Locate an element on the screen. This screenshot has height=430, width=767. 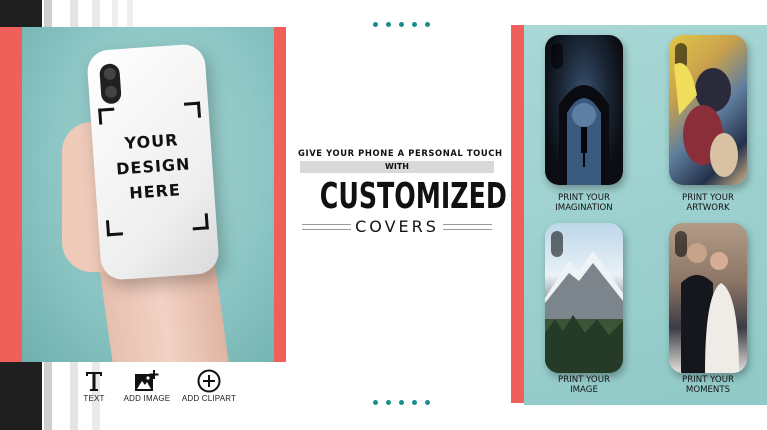
decorative-dots-top is located at coordinates (401, 24).